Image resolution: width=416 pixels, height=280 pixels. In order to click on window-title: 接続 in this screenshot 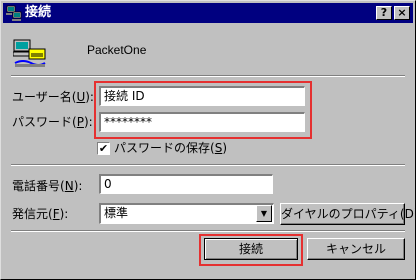, I will do `click(38, 12)`.